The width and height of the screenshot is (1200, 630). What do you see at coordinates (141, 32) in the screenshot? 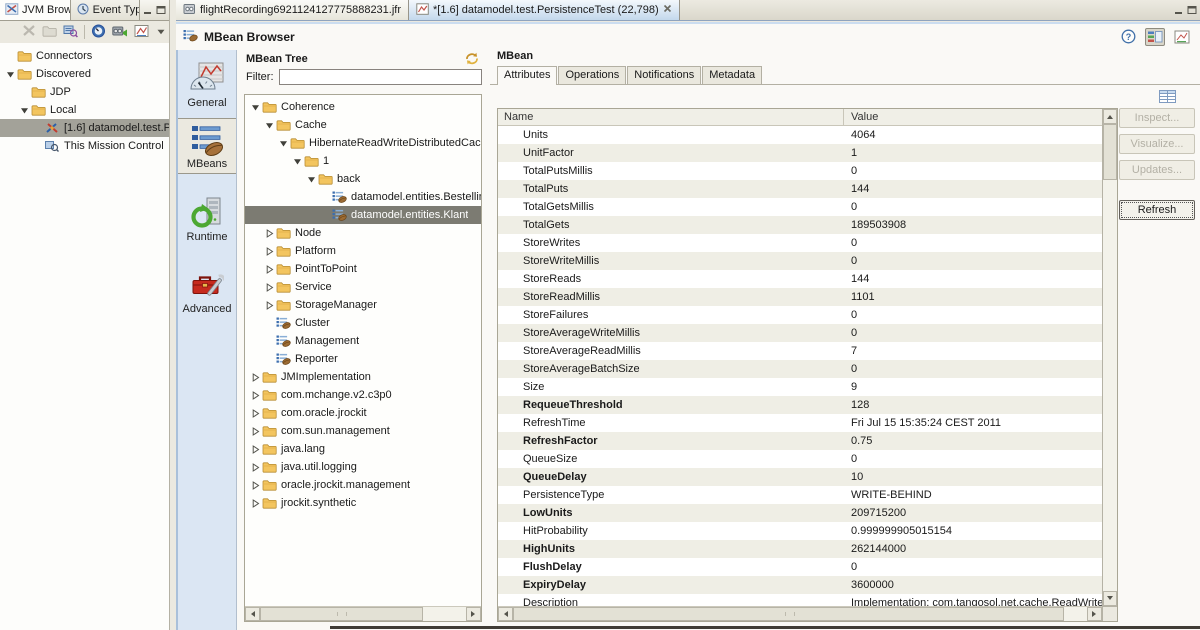
I see `chart-icon` at bounding box center [141, 32].